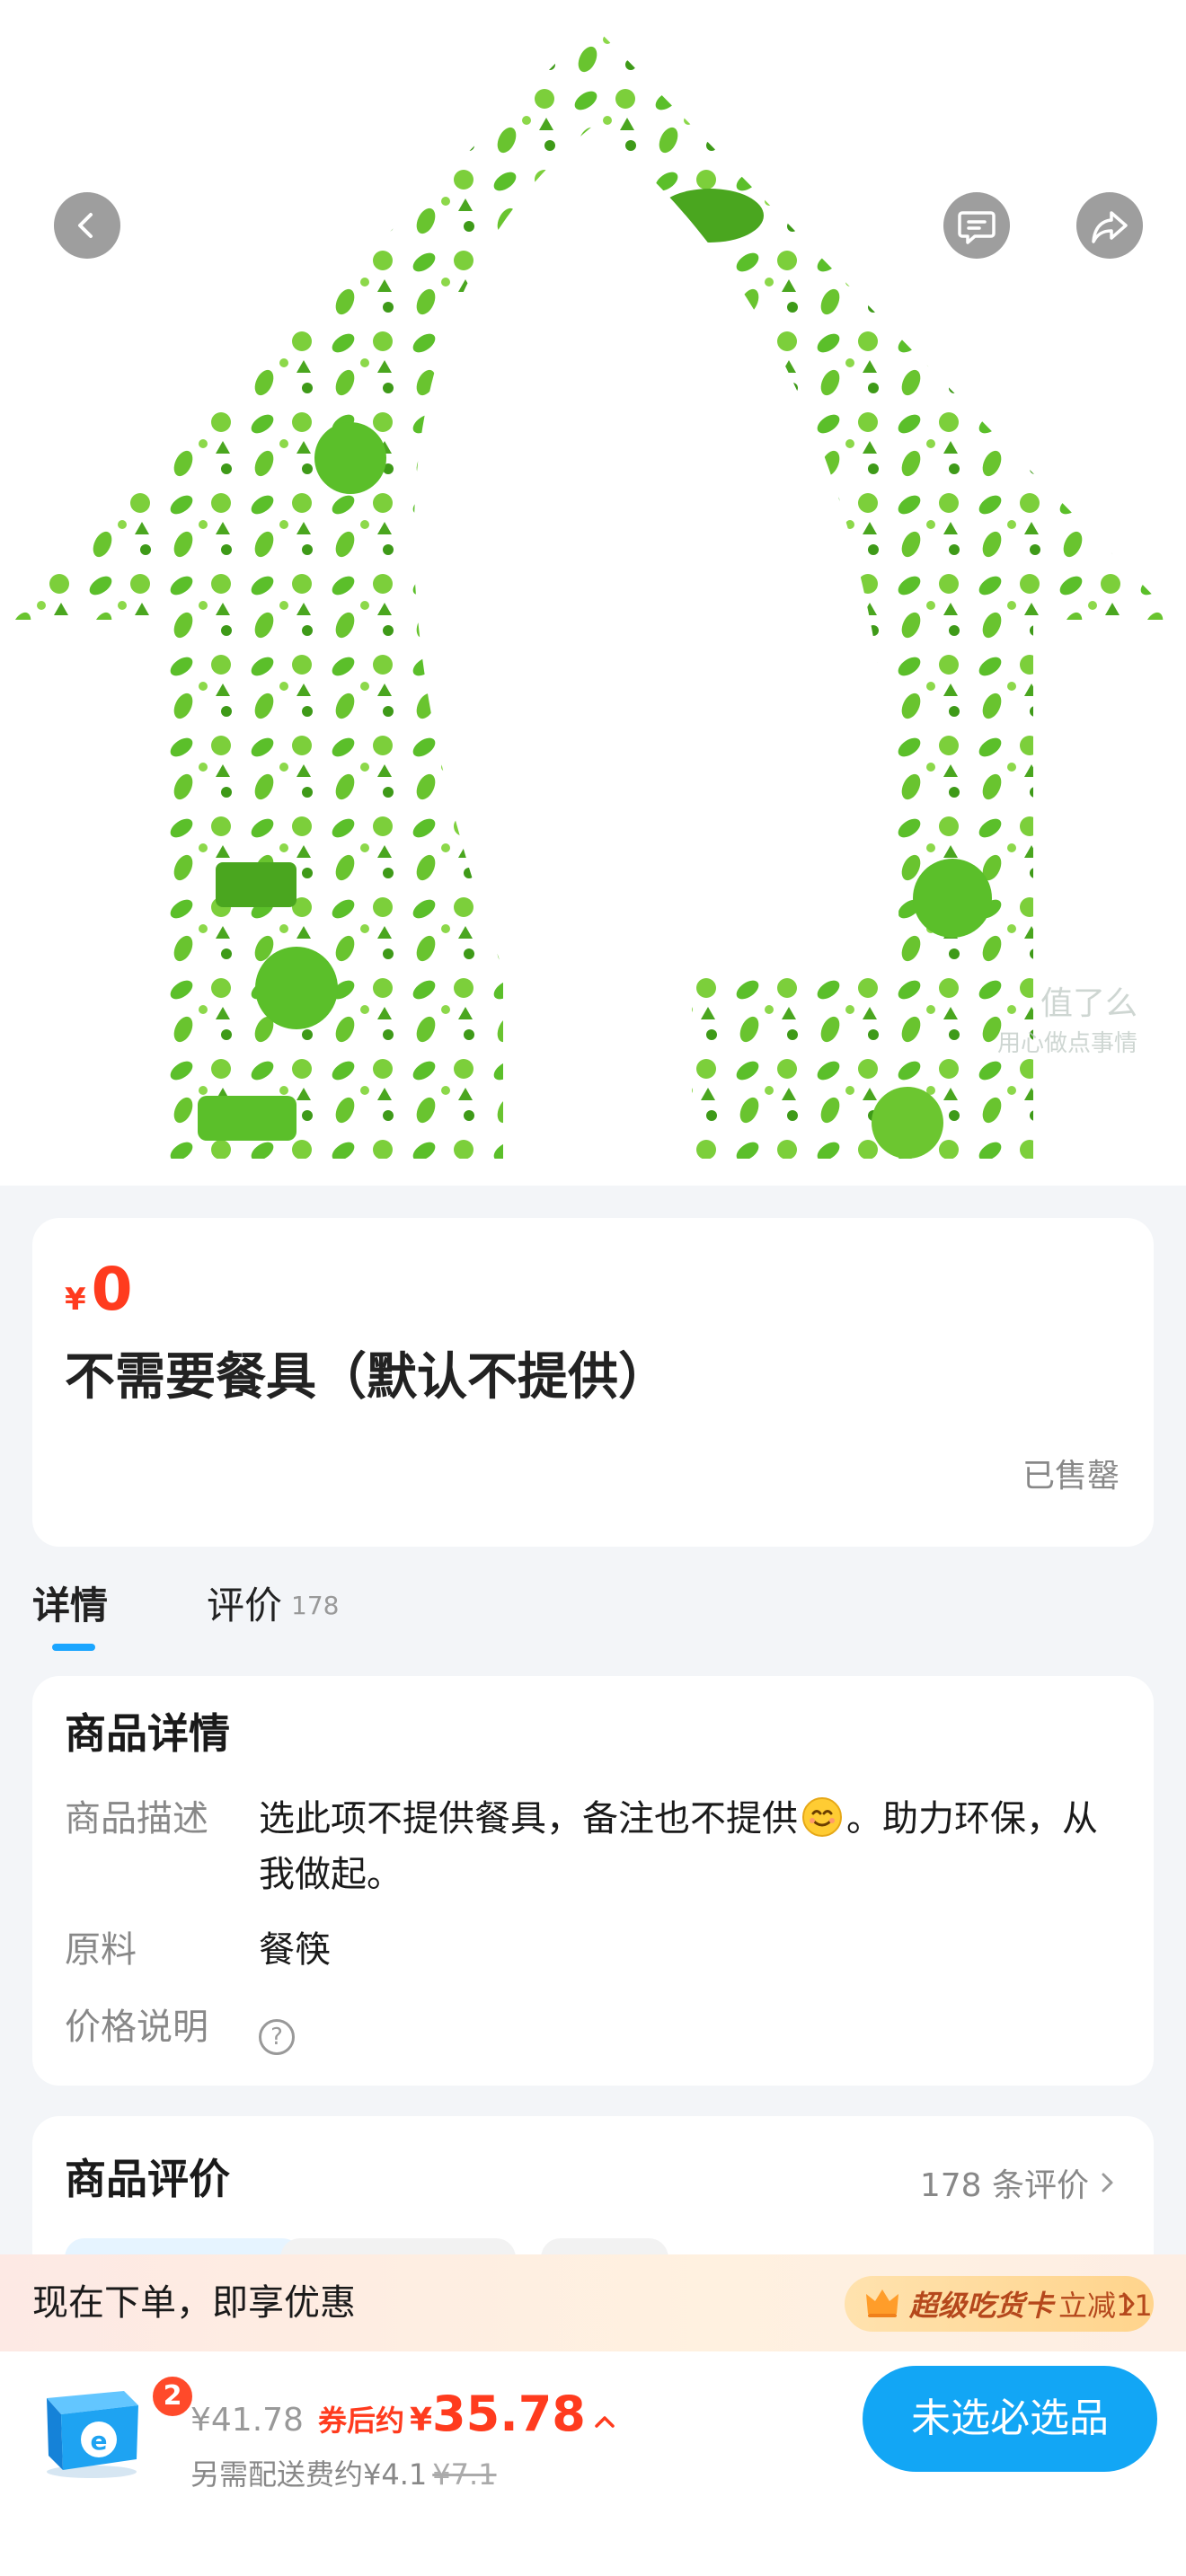 The height and width of the screenshot is (2576, 1186). What do you see at coordinates (1067, 1023) in the screenshot?
I see `image-watermark: 值了么 用心做点事情` at bounding box center [1067, 1023].